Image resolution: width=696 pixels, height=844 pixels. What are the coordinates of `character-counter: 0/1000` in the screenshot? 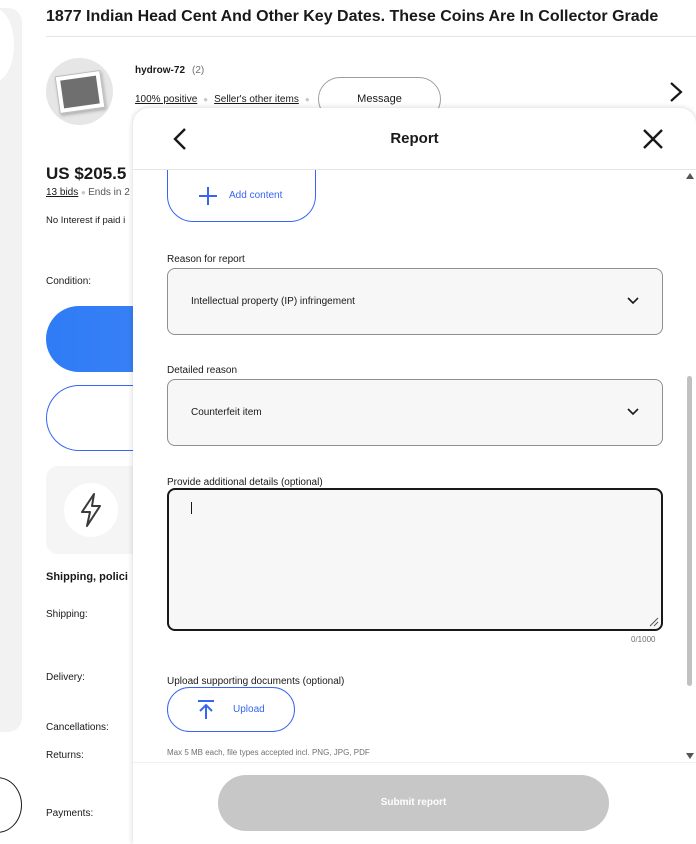 It's located at (643, 639).